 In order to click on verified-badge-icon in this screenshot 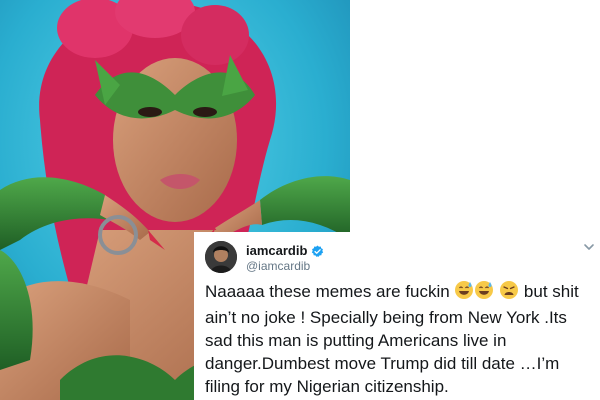, I will do `click(317, 251)`.